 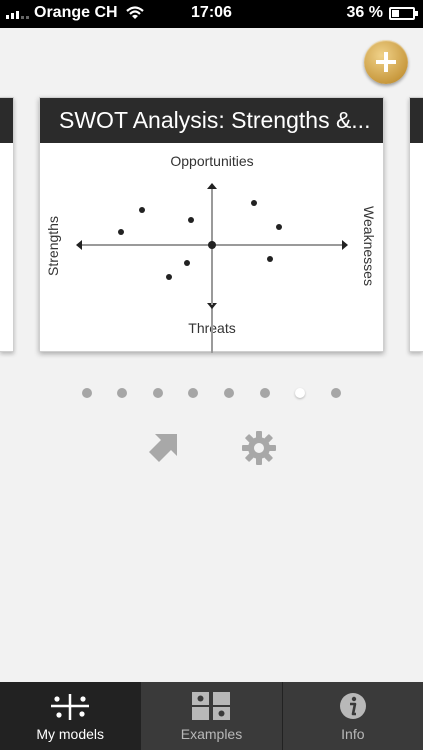 I want to click on gear-icon, so click(x=259, y=448).